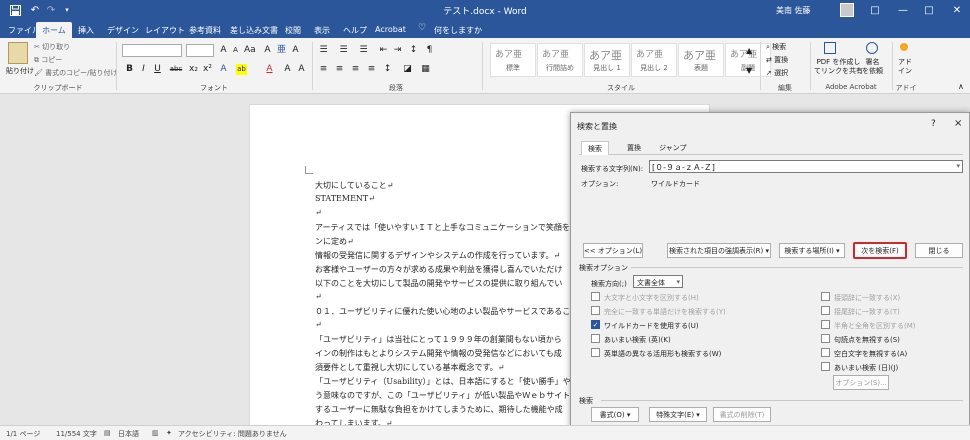 This screenshot has height=440, width=970. Describe the element at coordinates (355, 30) in the screenshot. I see `tab-help: ヘルプ` at that location.